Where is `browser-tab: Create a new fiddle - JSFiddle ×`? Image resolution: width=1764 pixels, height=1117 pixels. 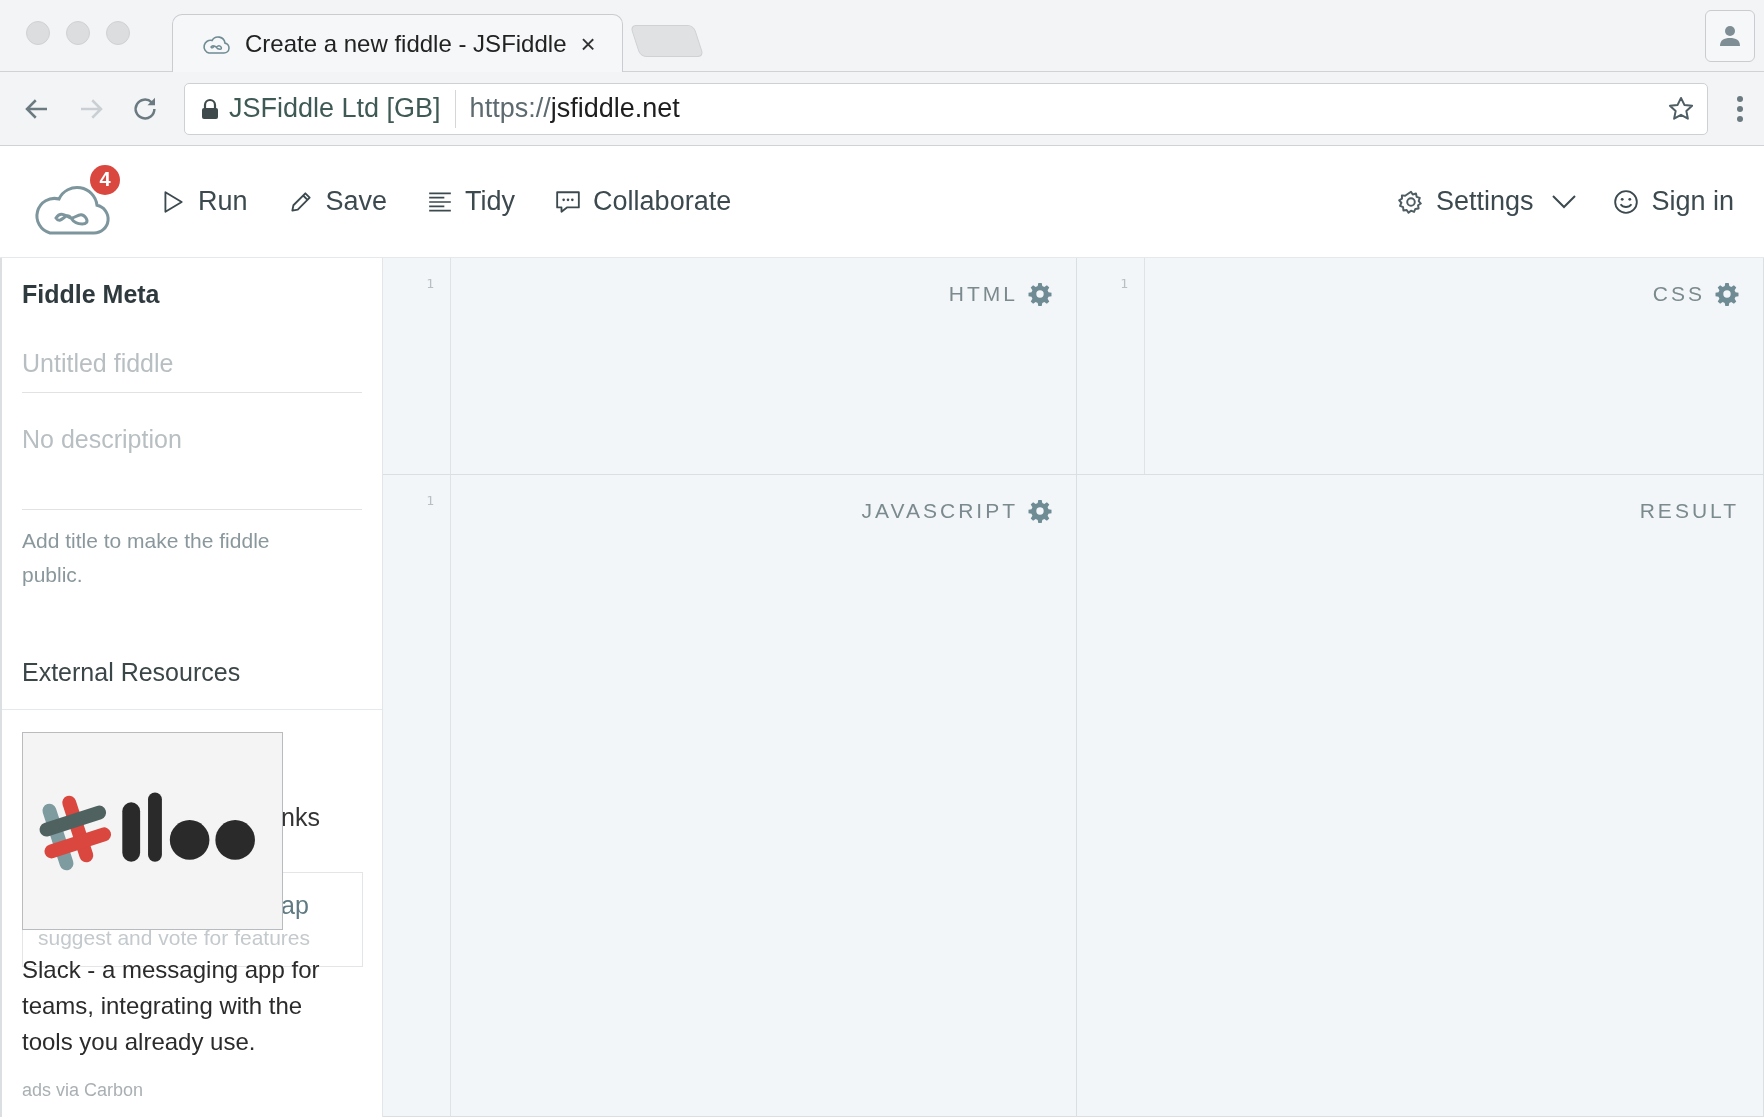
browser-tab: Create a new fiddle - JSFiddle × is located at coordinates (397, 43).